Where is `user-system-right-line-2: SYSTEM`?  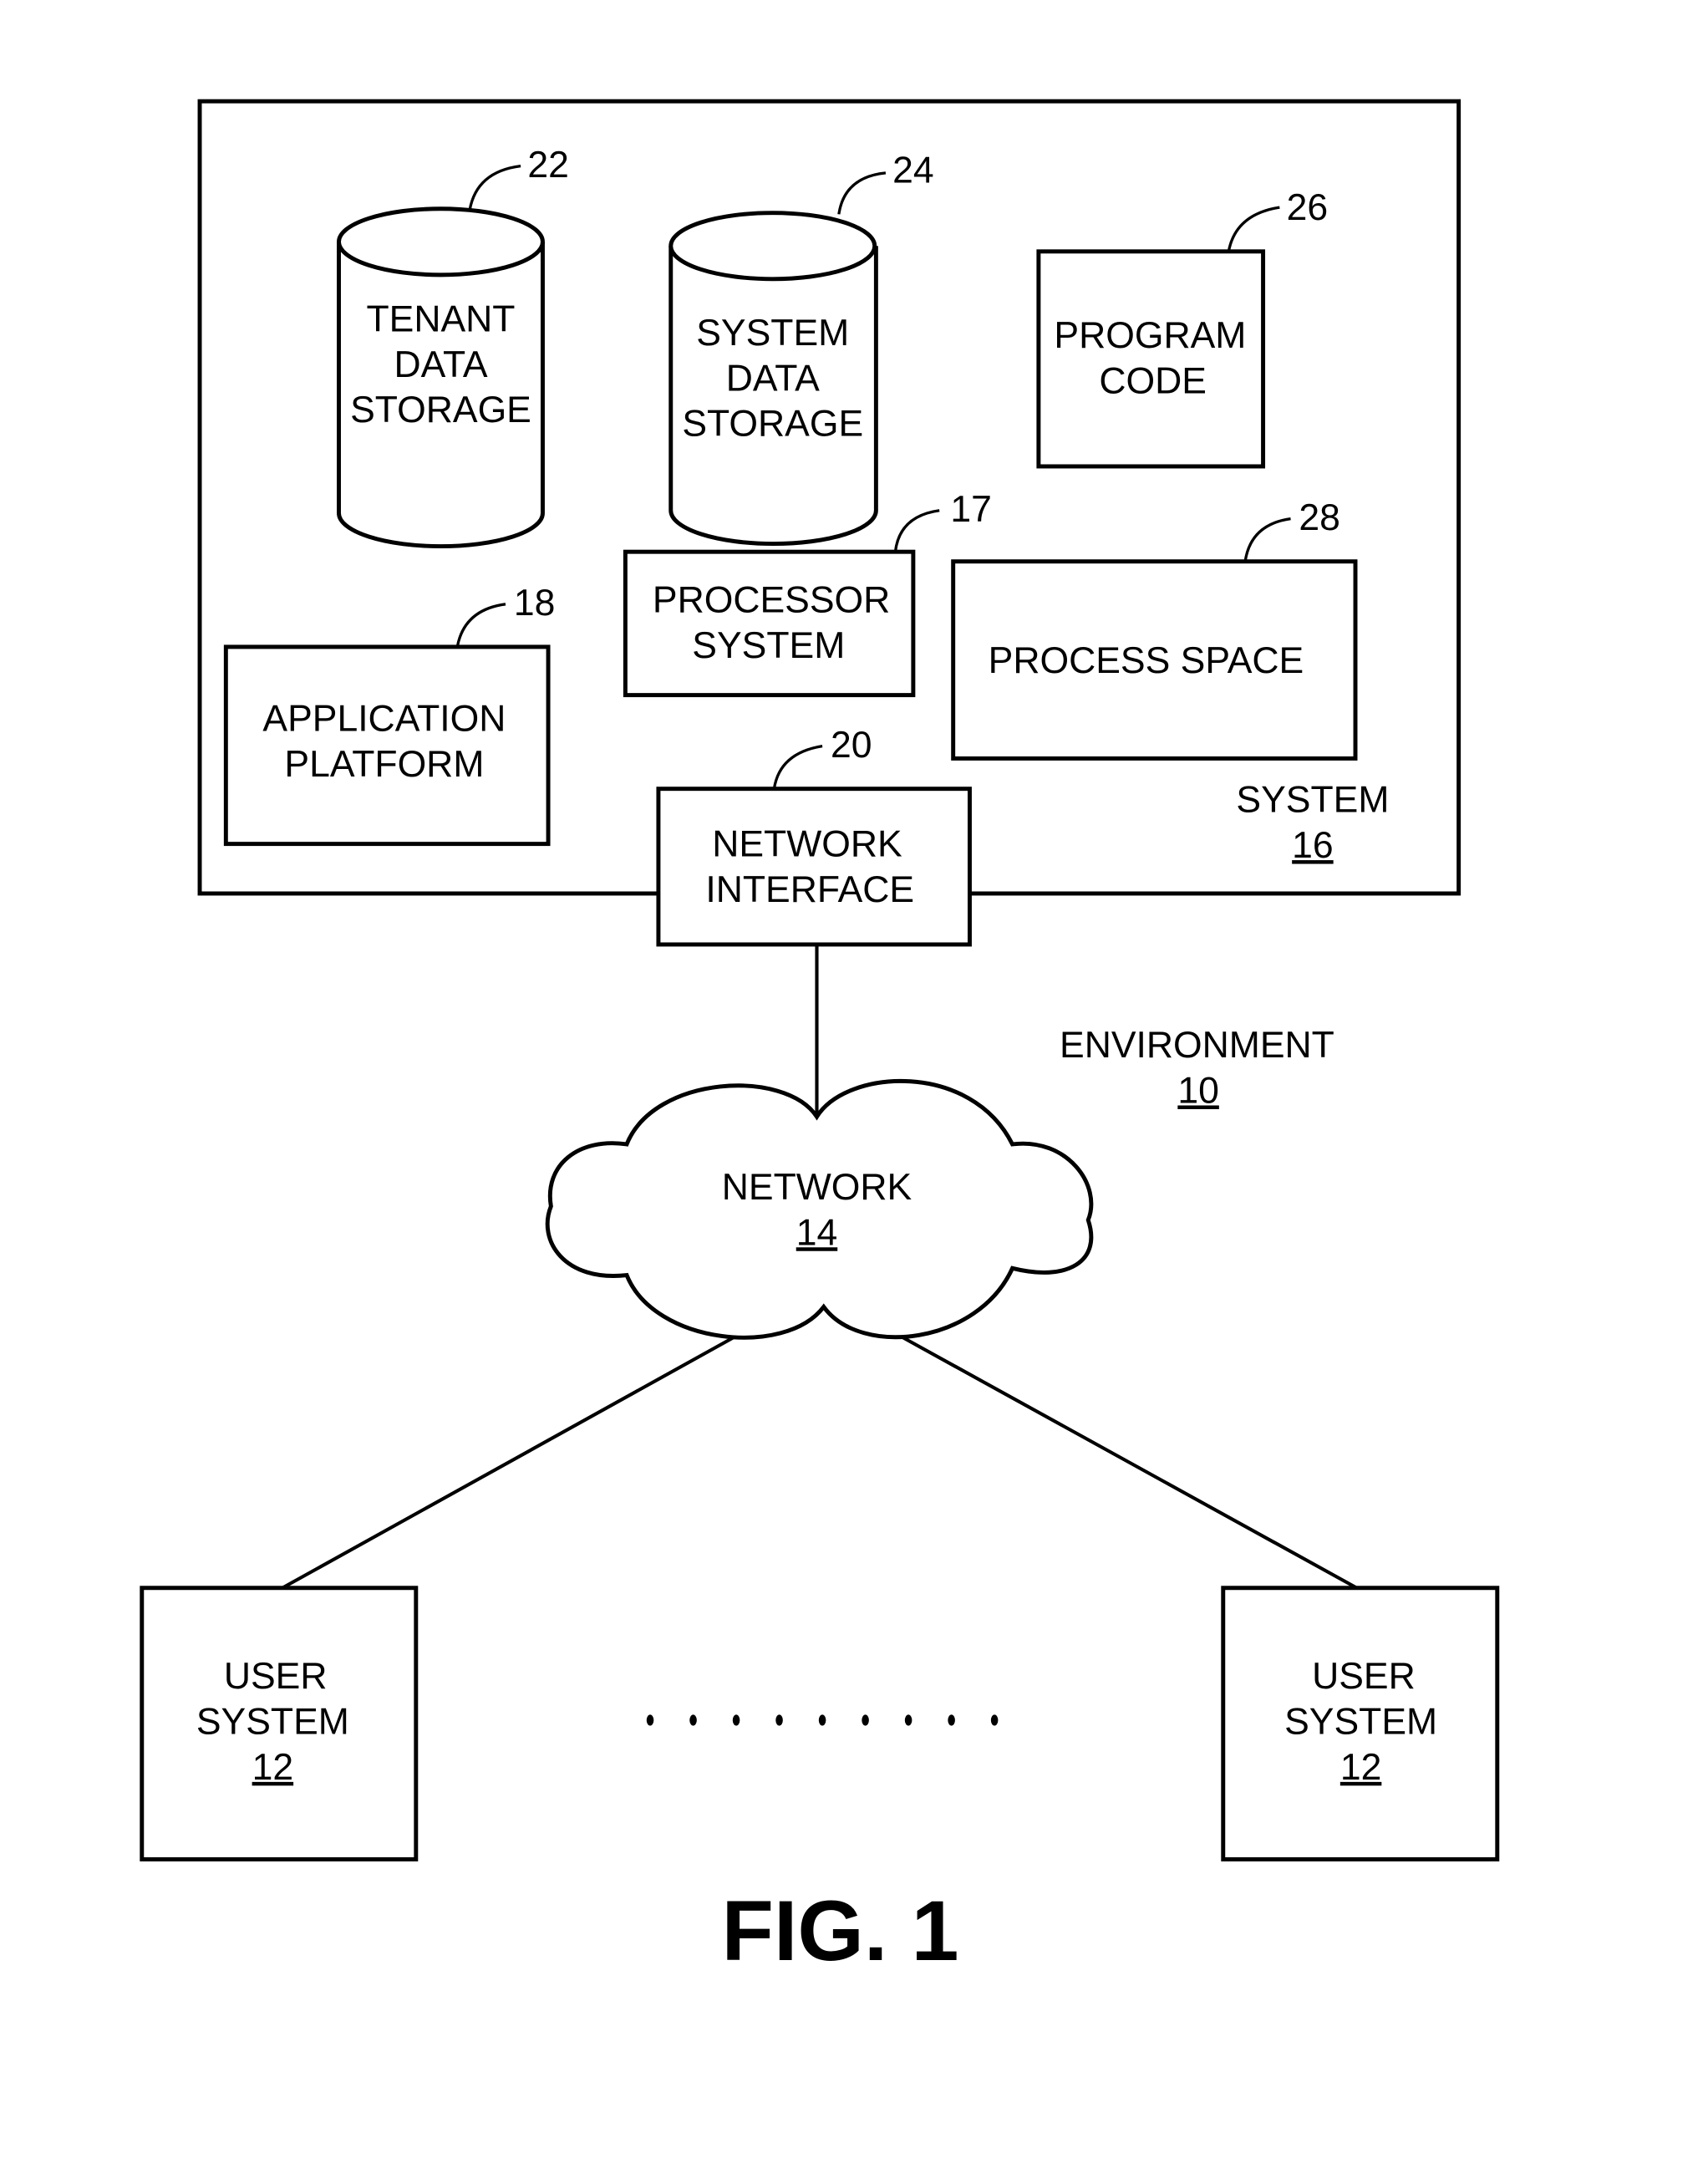 user-system-right-line-2: SYSTEM is located at coordinates (1360, 1722).